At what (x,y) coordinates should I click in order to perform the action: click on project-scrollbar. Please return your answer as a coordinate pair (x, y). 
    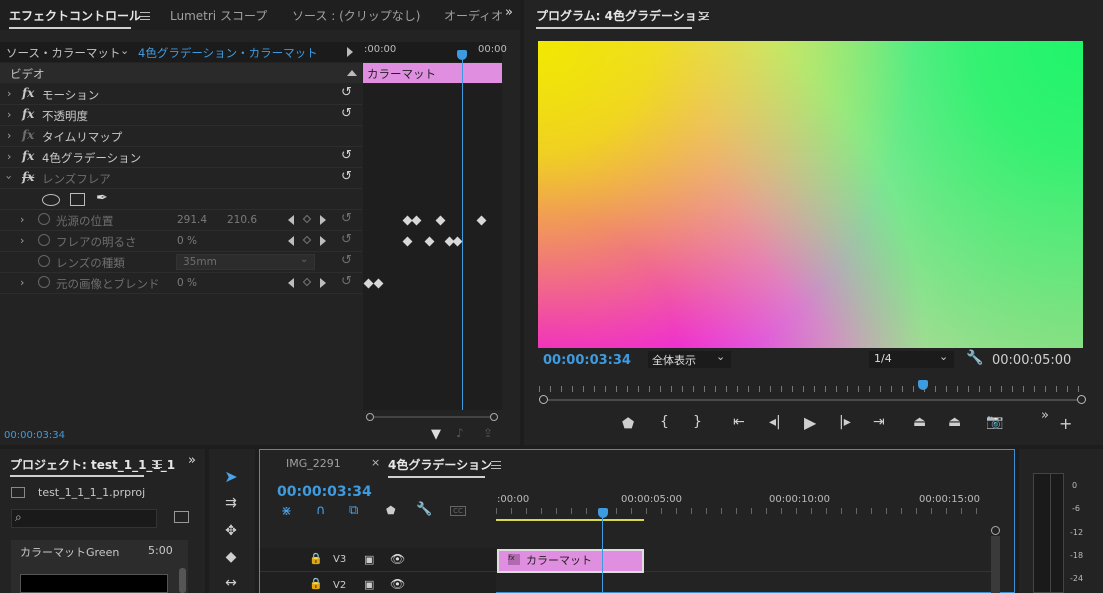
    Looking at the image, I should click on (182, 580).